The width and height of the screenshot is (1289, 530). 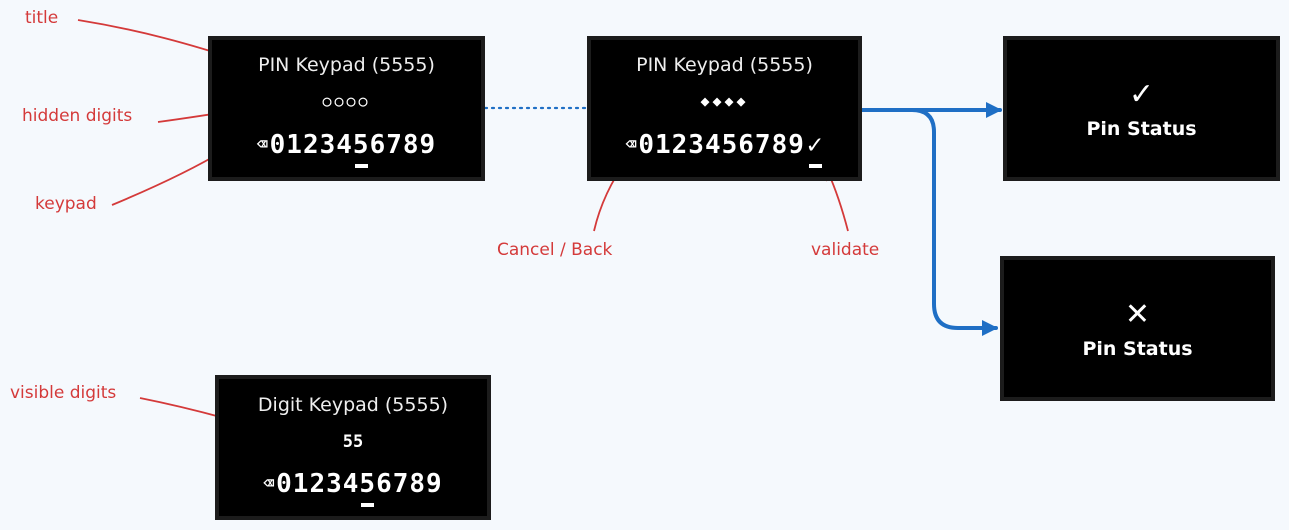 I want to click on pin-keypad-screen-empty: PIN Keypad (5555) ○○○○ ⌫0123456789, so click(x=346, y=108).